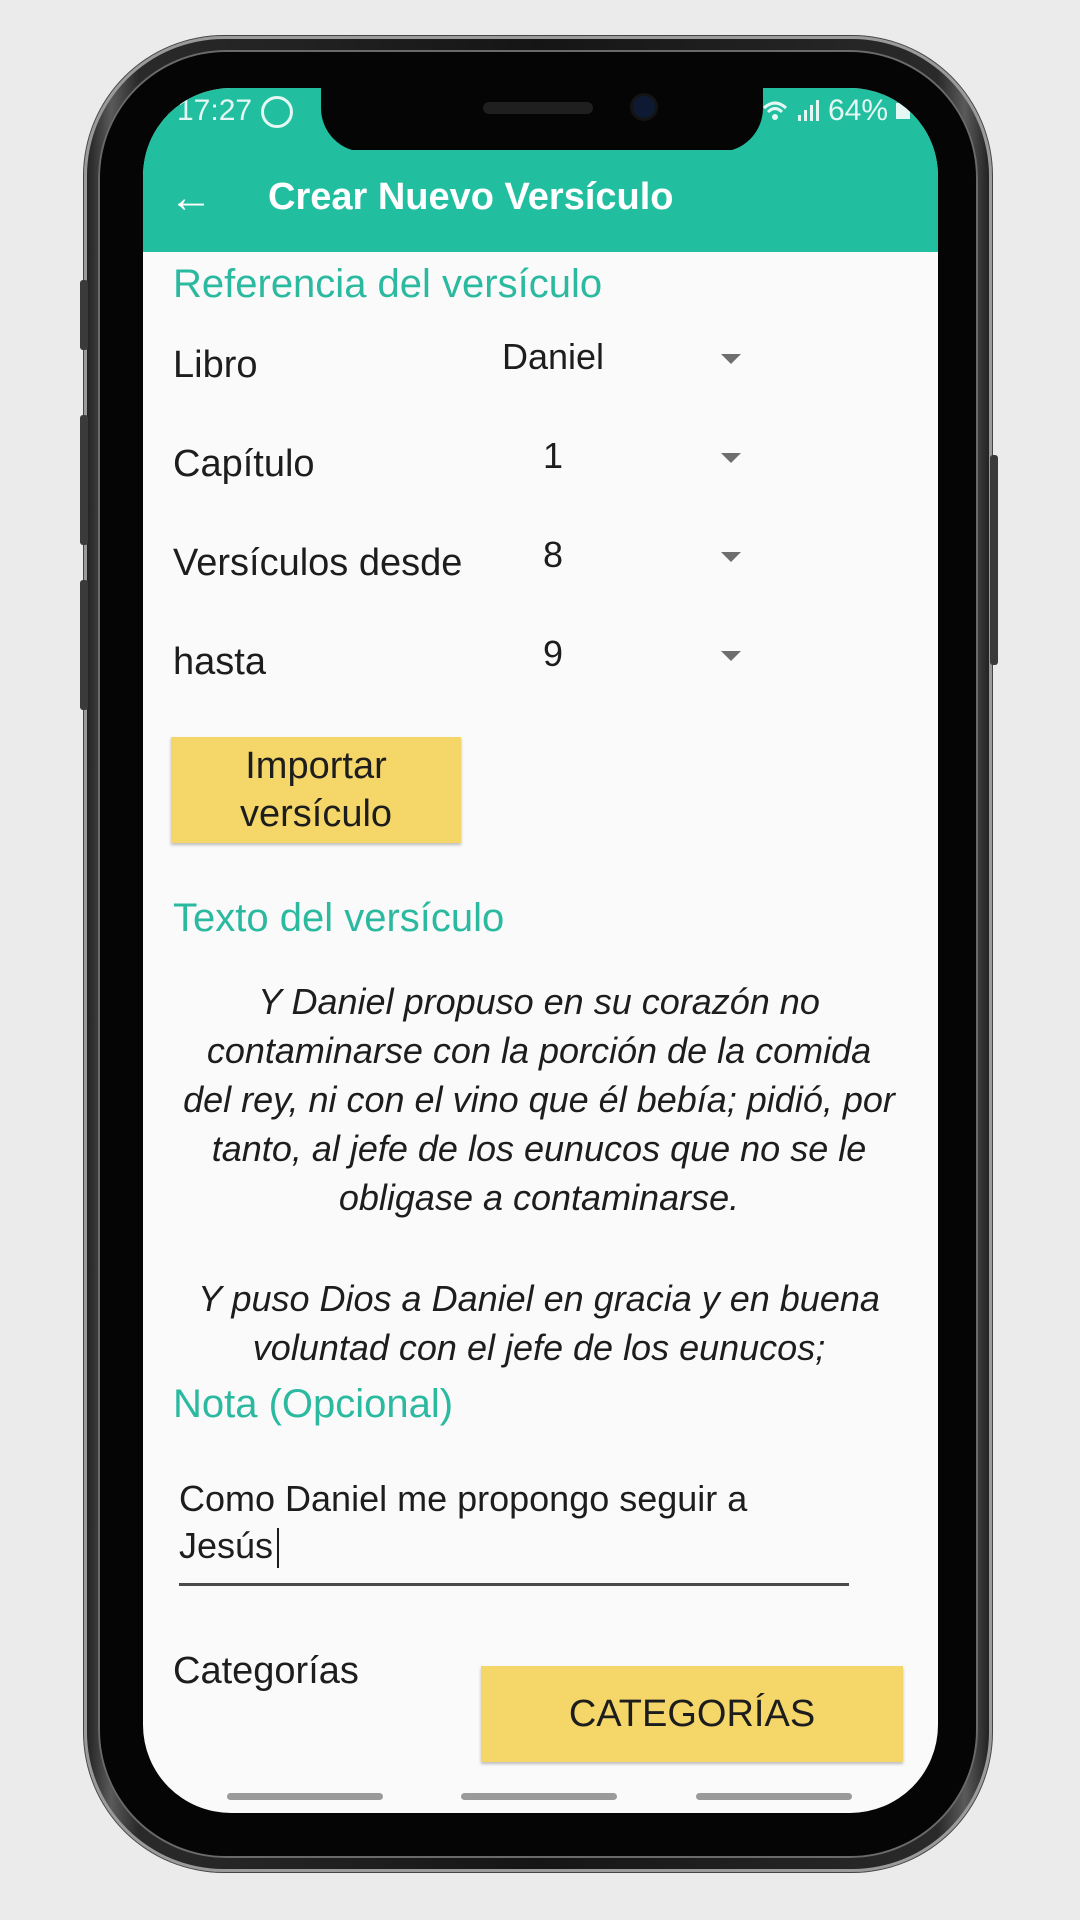 The width and height of the screenshot is (1080, 1920). What do you see at coordinates (553, 455) in the screenshot?
I see `capitulo-value: 1` at bounding box center [553, 455].